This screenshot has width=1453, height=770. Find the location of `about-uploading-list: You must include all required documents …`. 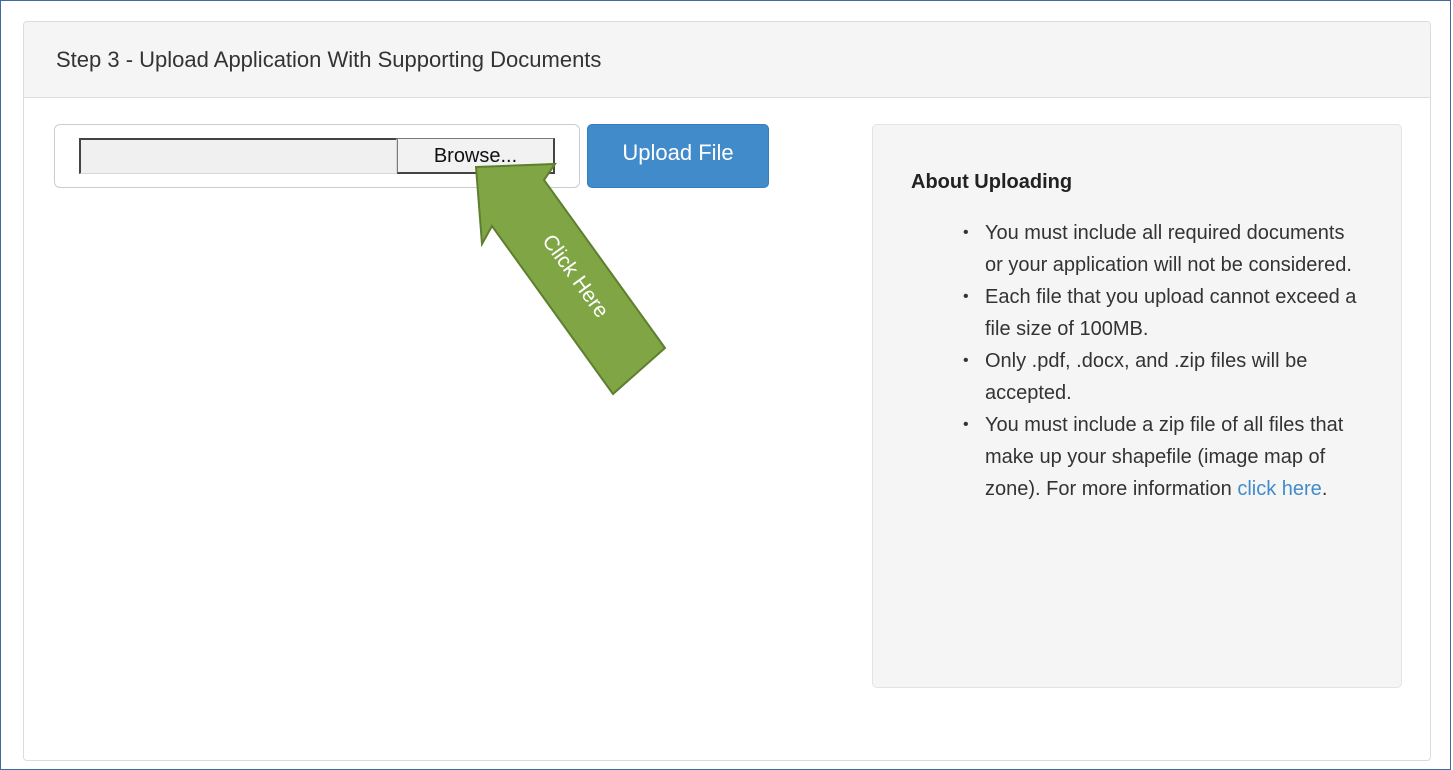

about-uploading-list: You must include all required documents … is located at coordinates (1163, 361).